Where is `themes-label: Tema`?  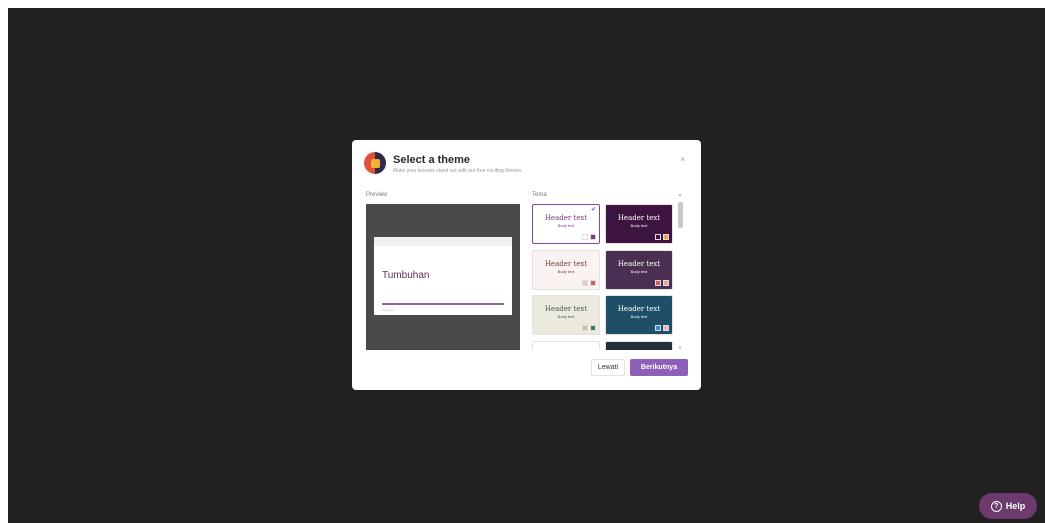 themes-label: Tema is located at coordinates (539, 195).